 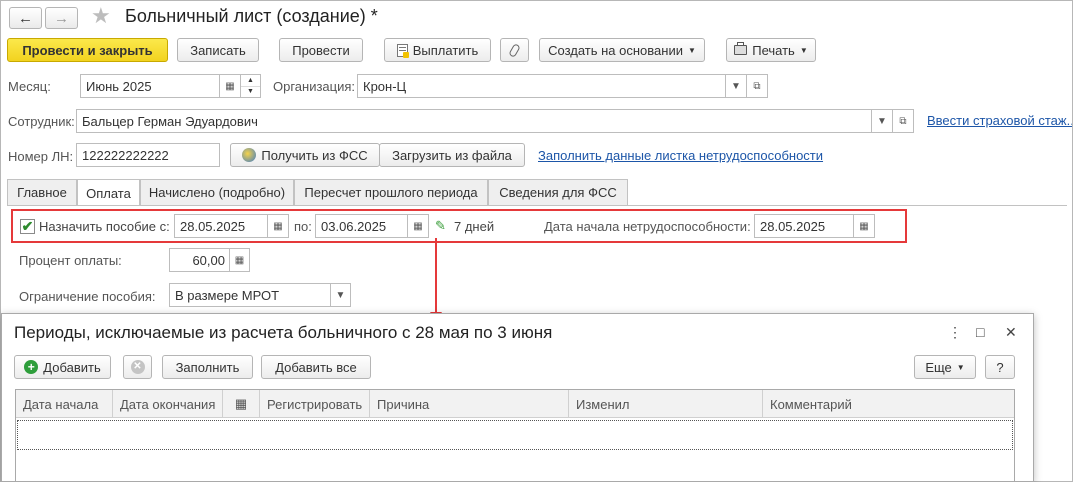 What do you see at coordinates (391, 192) in the screenshot?
I see `tab-recalculation: Пересчет прошлого периода` at bounding box center [391, 192].